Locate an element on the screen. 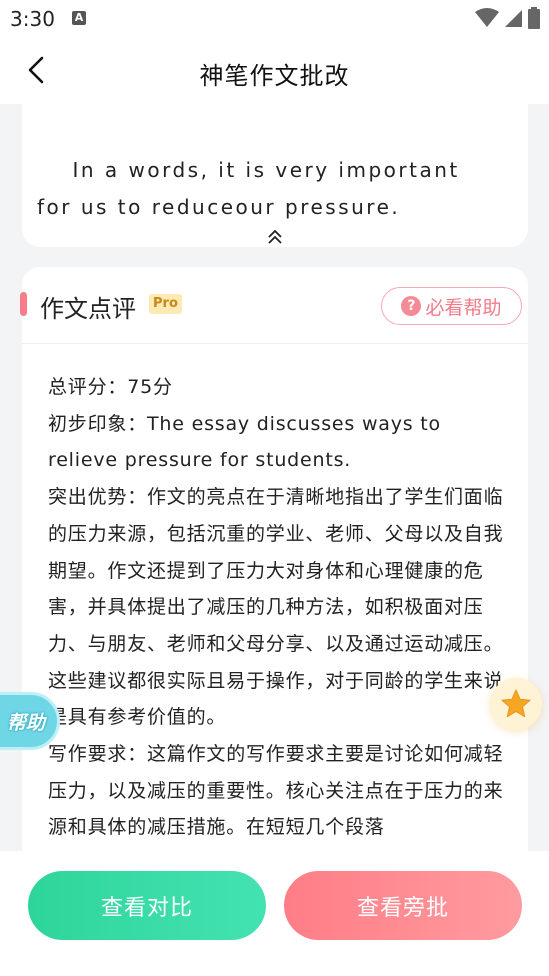 The width and height of the screenshot is (549, 976). floating-help-label: 帮助 is located at coordinates (25, 722).